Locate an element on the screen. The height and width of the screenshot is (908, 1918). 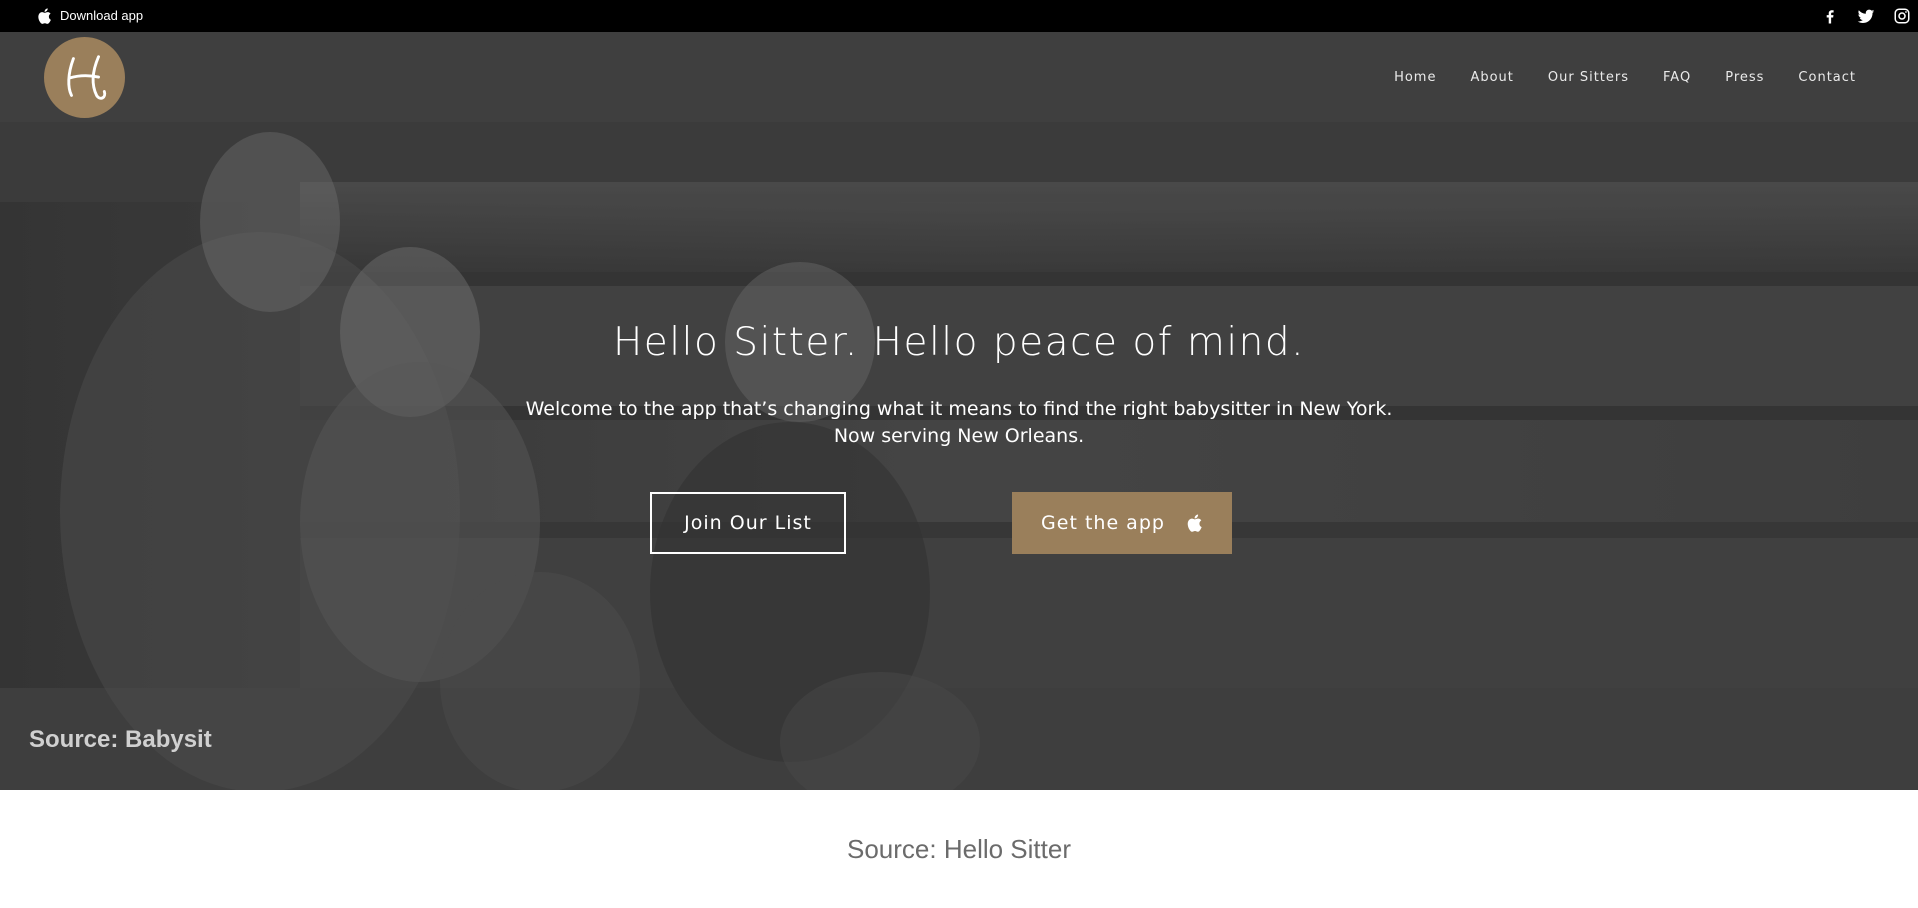
instagram-icon is located at coordinates (1902, 16).